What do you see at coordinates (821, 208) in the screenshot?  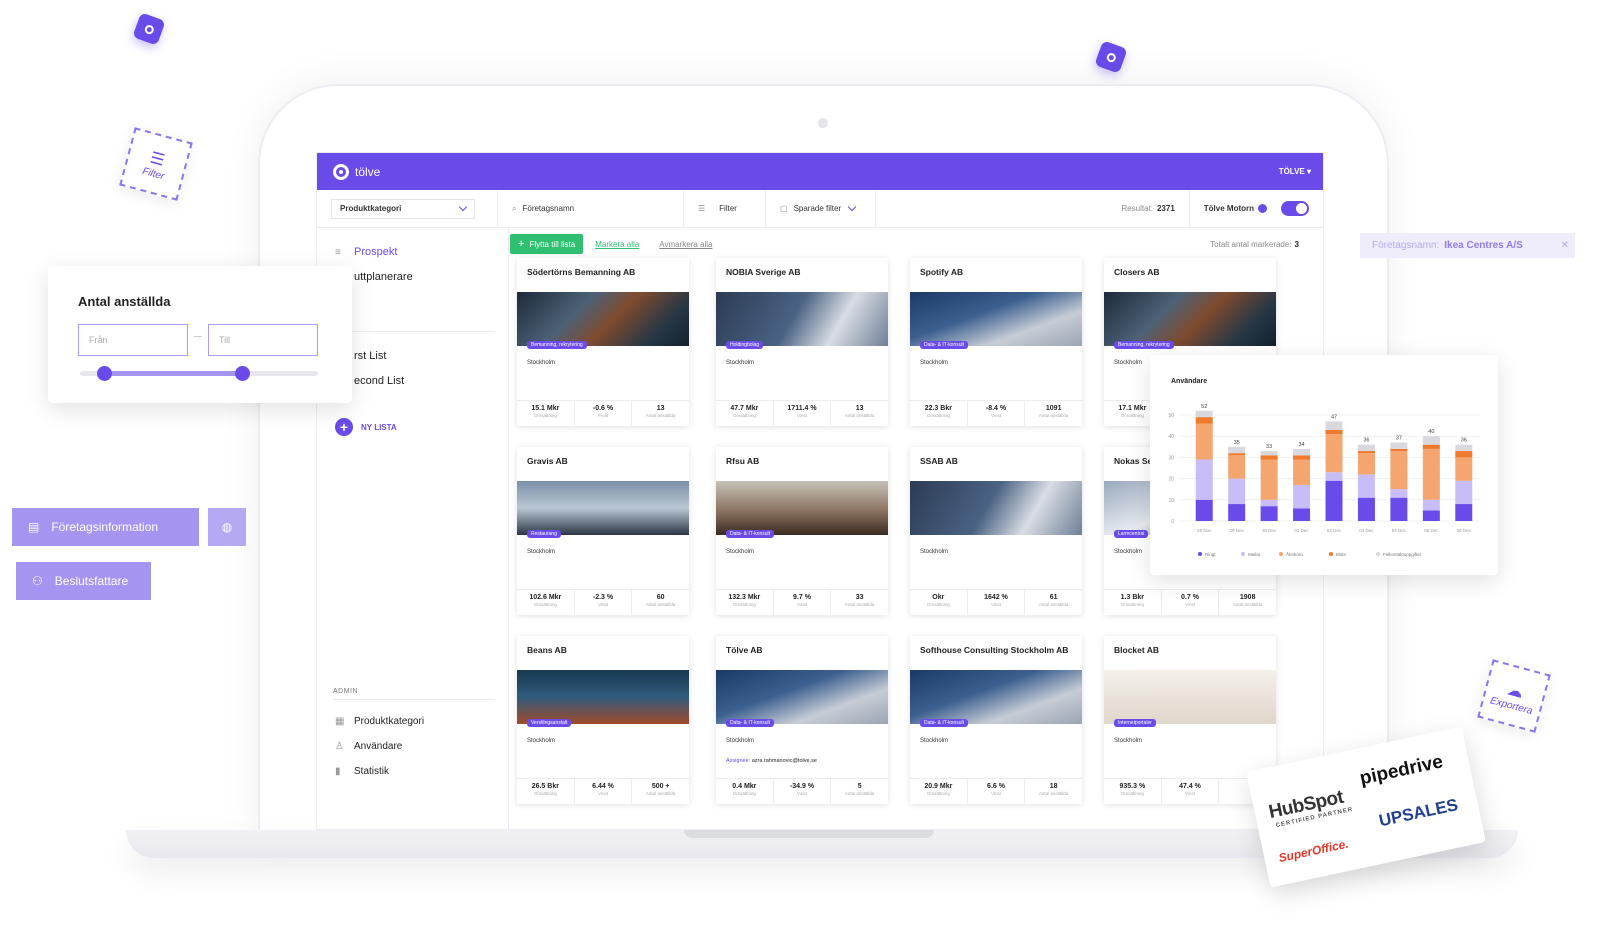 I see `saved-filter-select: ▢ Sparade filter` at bounding box center [821, 208].